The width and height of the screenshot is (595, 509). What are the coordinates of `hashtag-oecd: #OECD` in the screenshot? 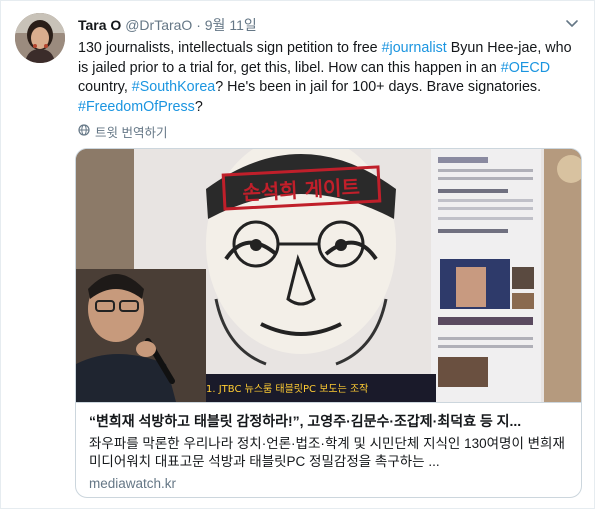 It's located at (525, 68).